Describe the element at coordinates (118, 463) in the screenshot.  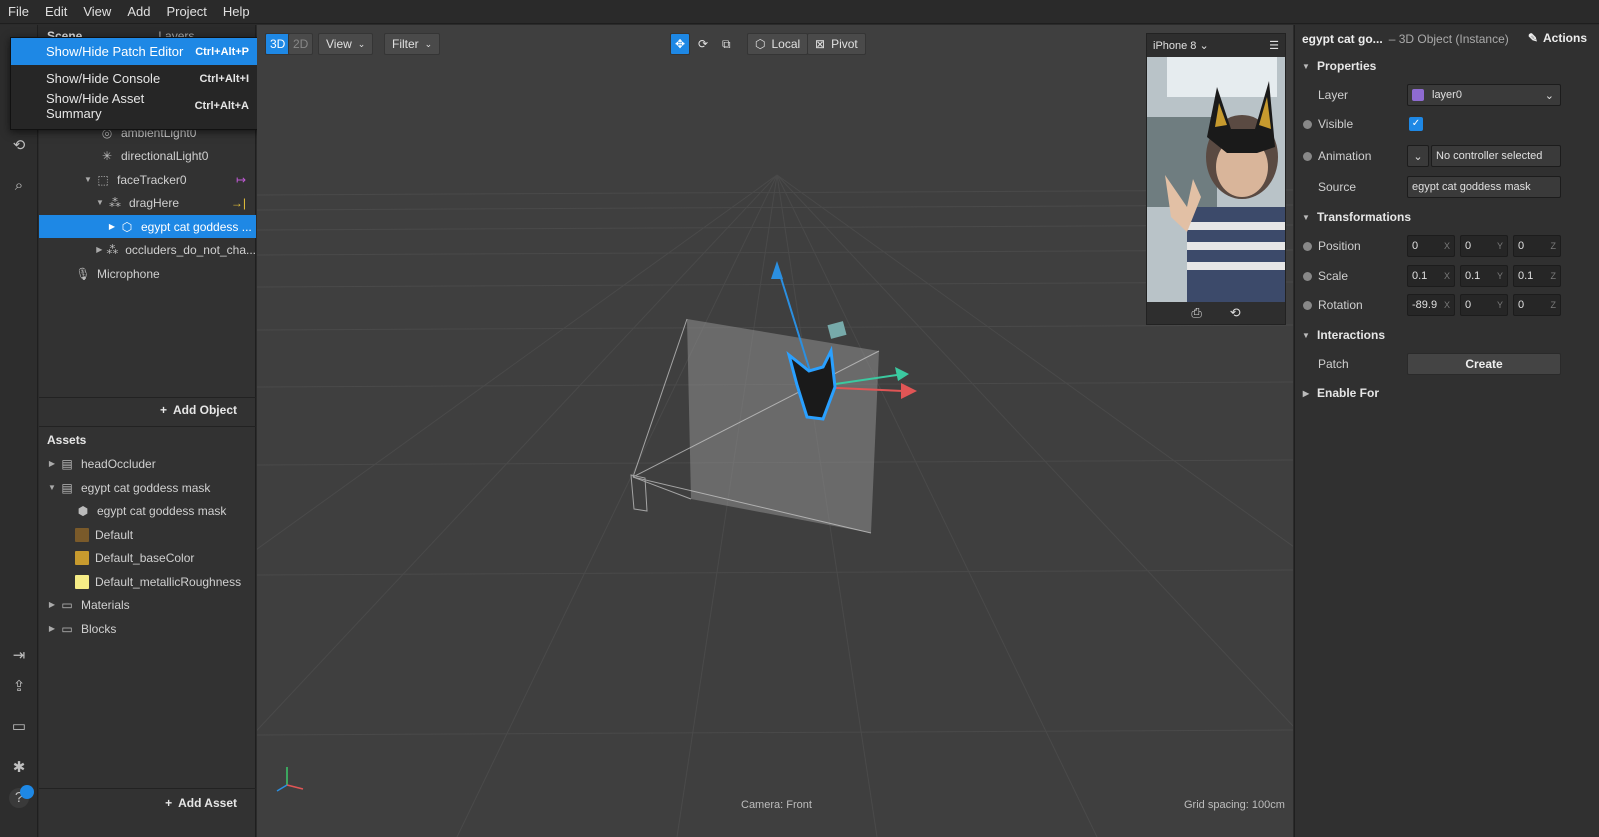
I see `asset-item-label: headOccluder` at that location.